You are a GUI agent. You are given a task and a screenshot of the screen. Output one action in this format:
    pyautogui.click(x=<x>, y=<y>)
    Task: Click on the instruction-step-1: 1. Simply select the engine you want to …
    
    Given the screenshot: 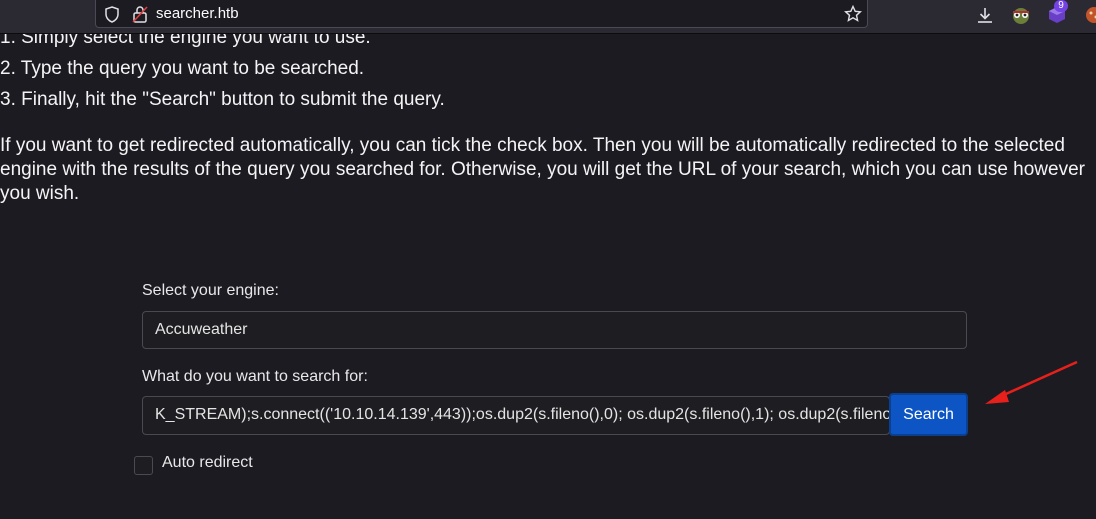 What is the action you would take?
    pyautogui.click(x=185, y=41)
    